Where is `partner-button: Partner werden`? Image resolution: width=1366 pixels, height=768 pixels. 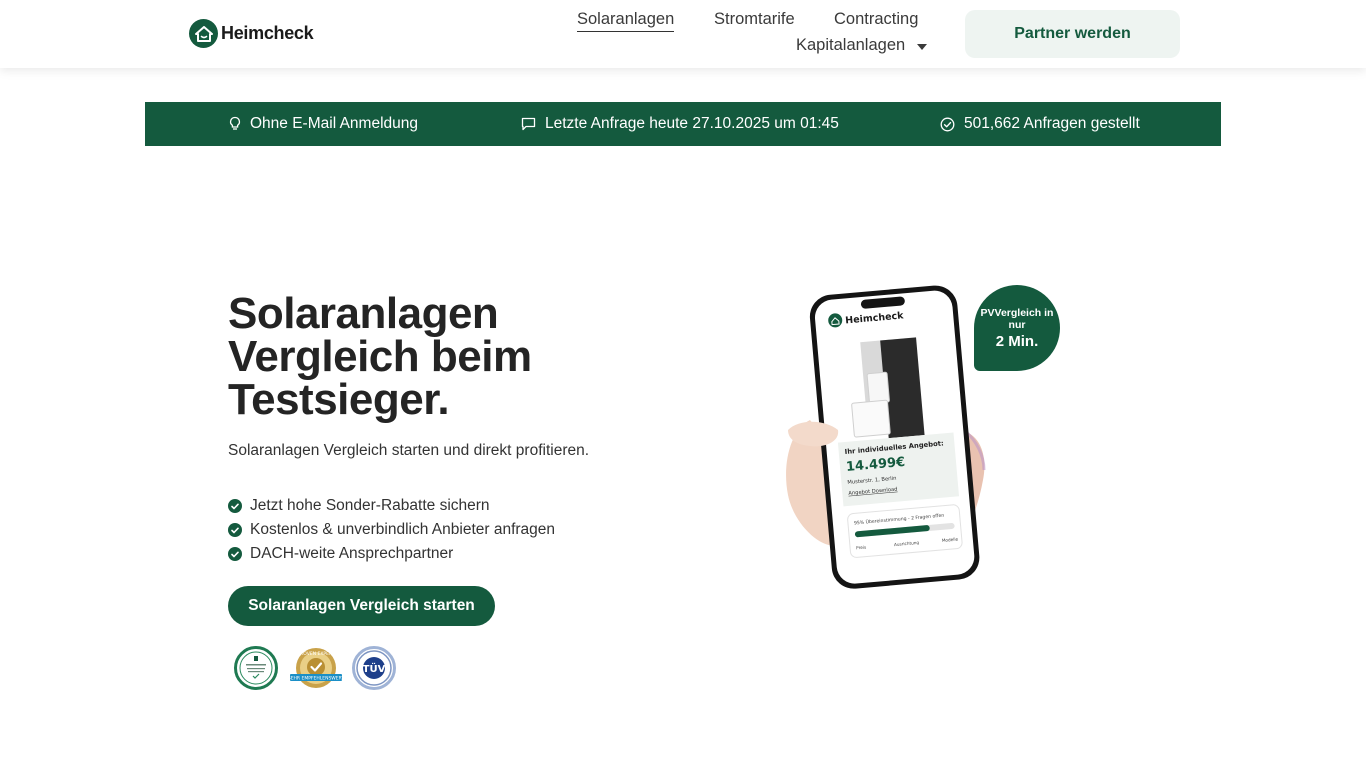 partner-button: Partner werden is located at coordinates (1072, 34).